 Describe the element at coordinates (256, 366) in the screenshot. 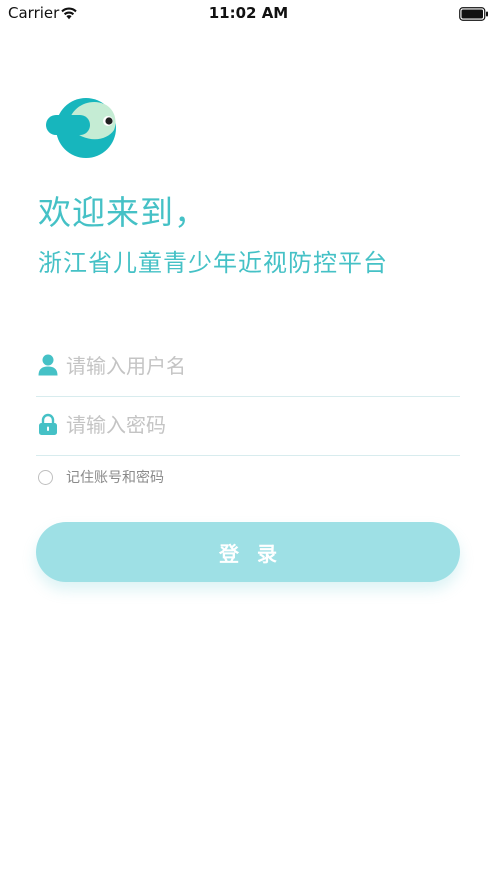

I see `username-input` at that location.